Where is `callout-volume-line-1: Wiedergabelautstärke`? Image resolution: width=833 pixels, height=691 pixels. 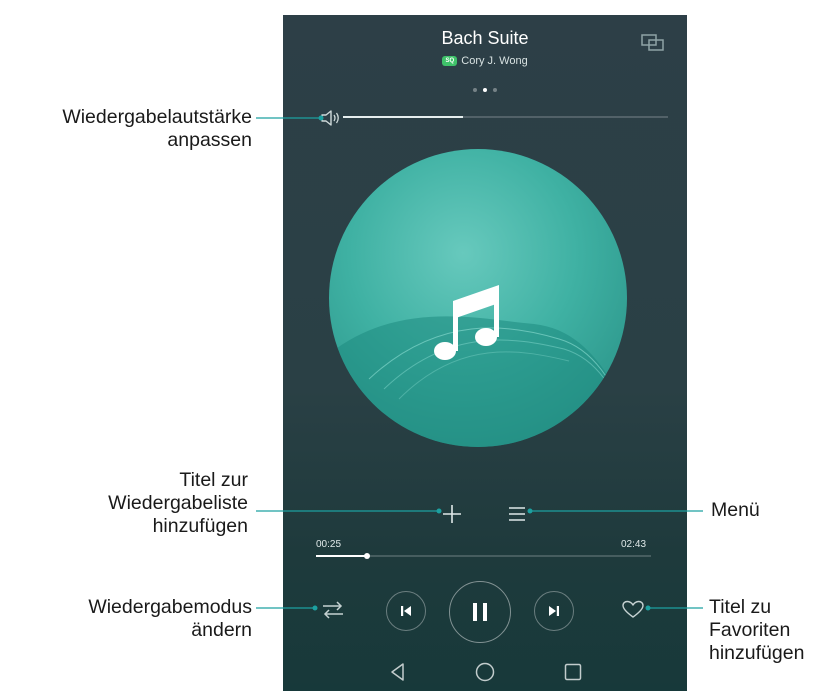
callout-volume-line-1: Wiedergabelautstärke is located at coordinates (157, 117).